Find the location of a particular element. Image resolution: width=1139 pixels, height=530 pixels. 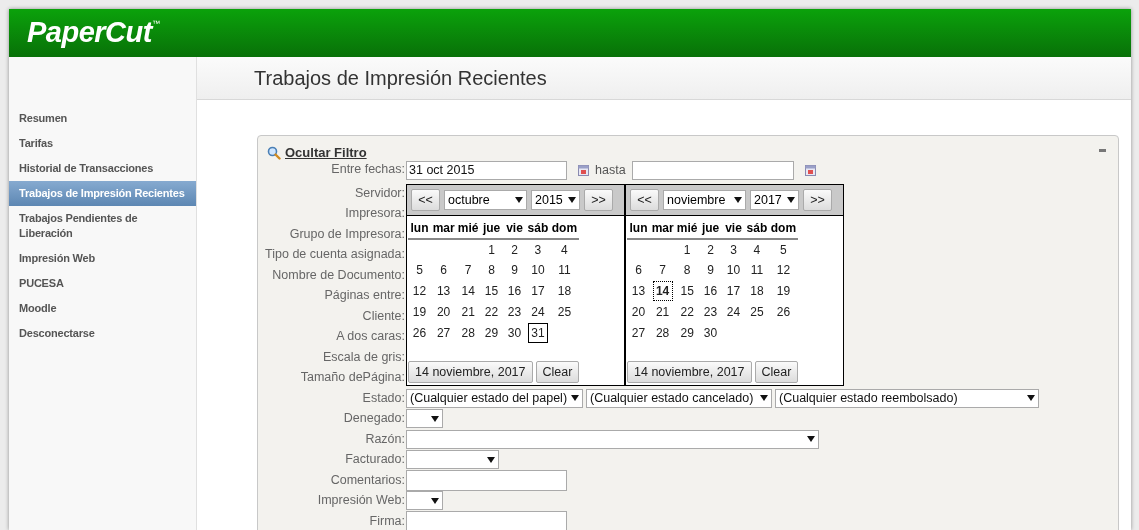

month-dropdown: octubre is located at coordinates (485, 200).